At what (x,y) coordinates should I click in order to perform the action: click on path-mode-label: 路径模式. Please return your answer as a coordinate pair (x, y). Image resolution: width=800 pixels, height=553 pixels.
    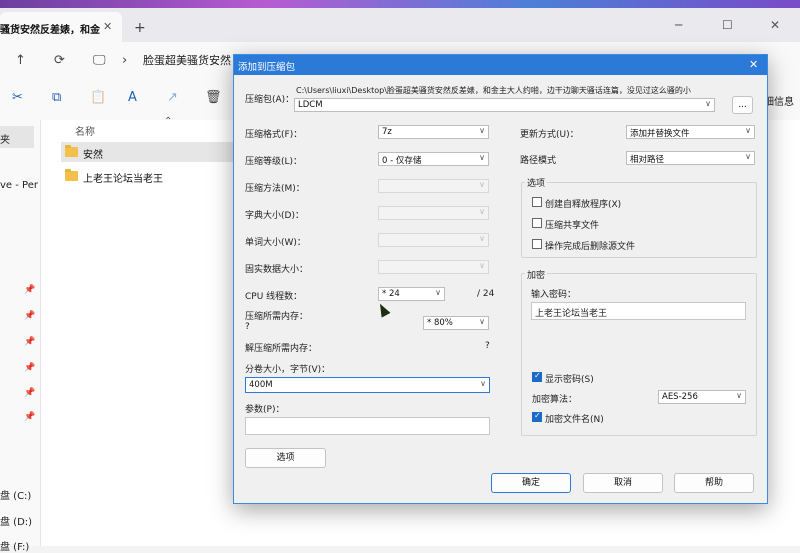
    Looking at the image, I should click on (538, 161).